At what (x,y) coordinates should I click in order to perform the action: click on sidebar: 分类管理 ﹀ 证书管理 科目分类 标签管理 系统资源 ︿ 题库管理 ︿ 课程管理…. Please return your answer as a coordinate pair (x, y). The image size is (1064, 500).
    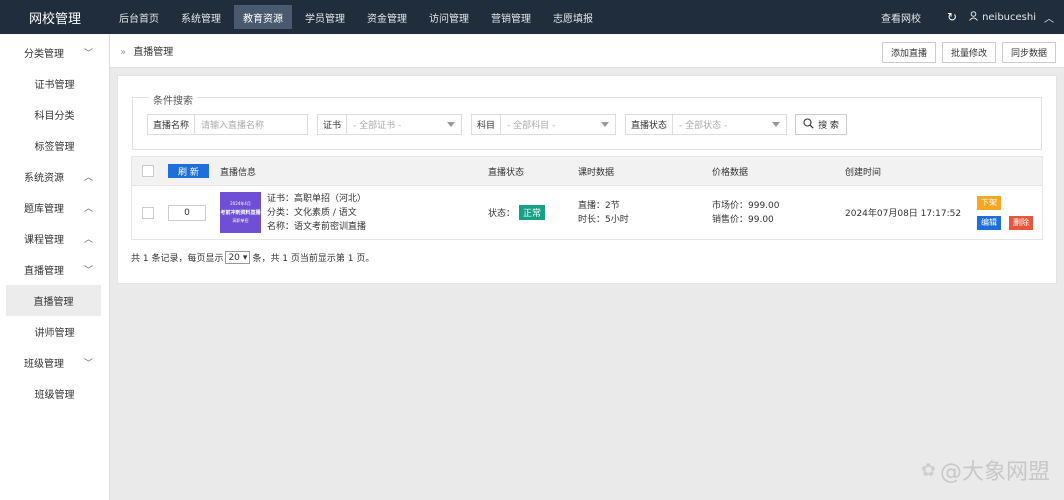
    Looking at the image, I should click on (55, 267).